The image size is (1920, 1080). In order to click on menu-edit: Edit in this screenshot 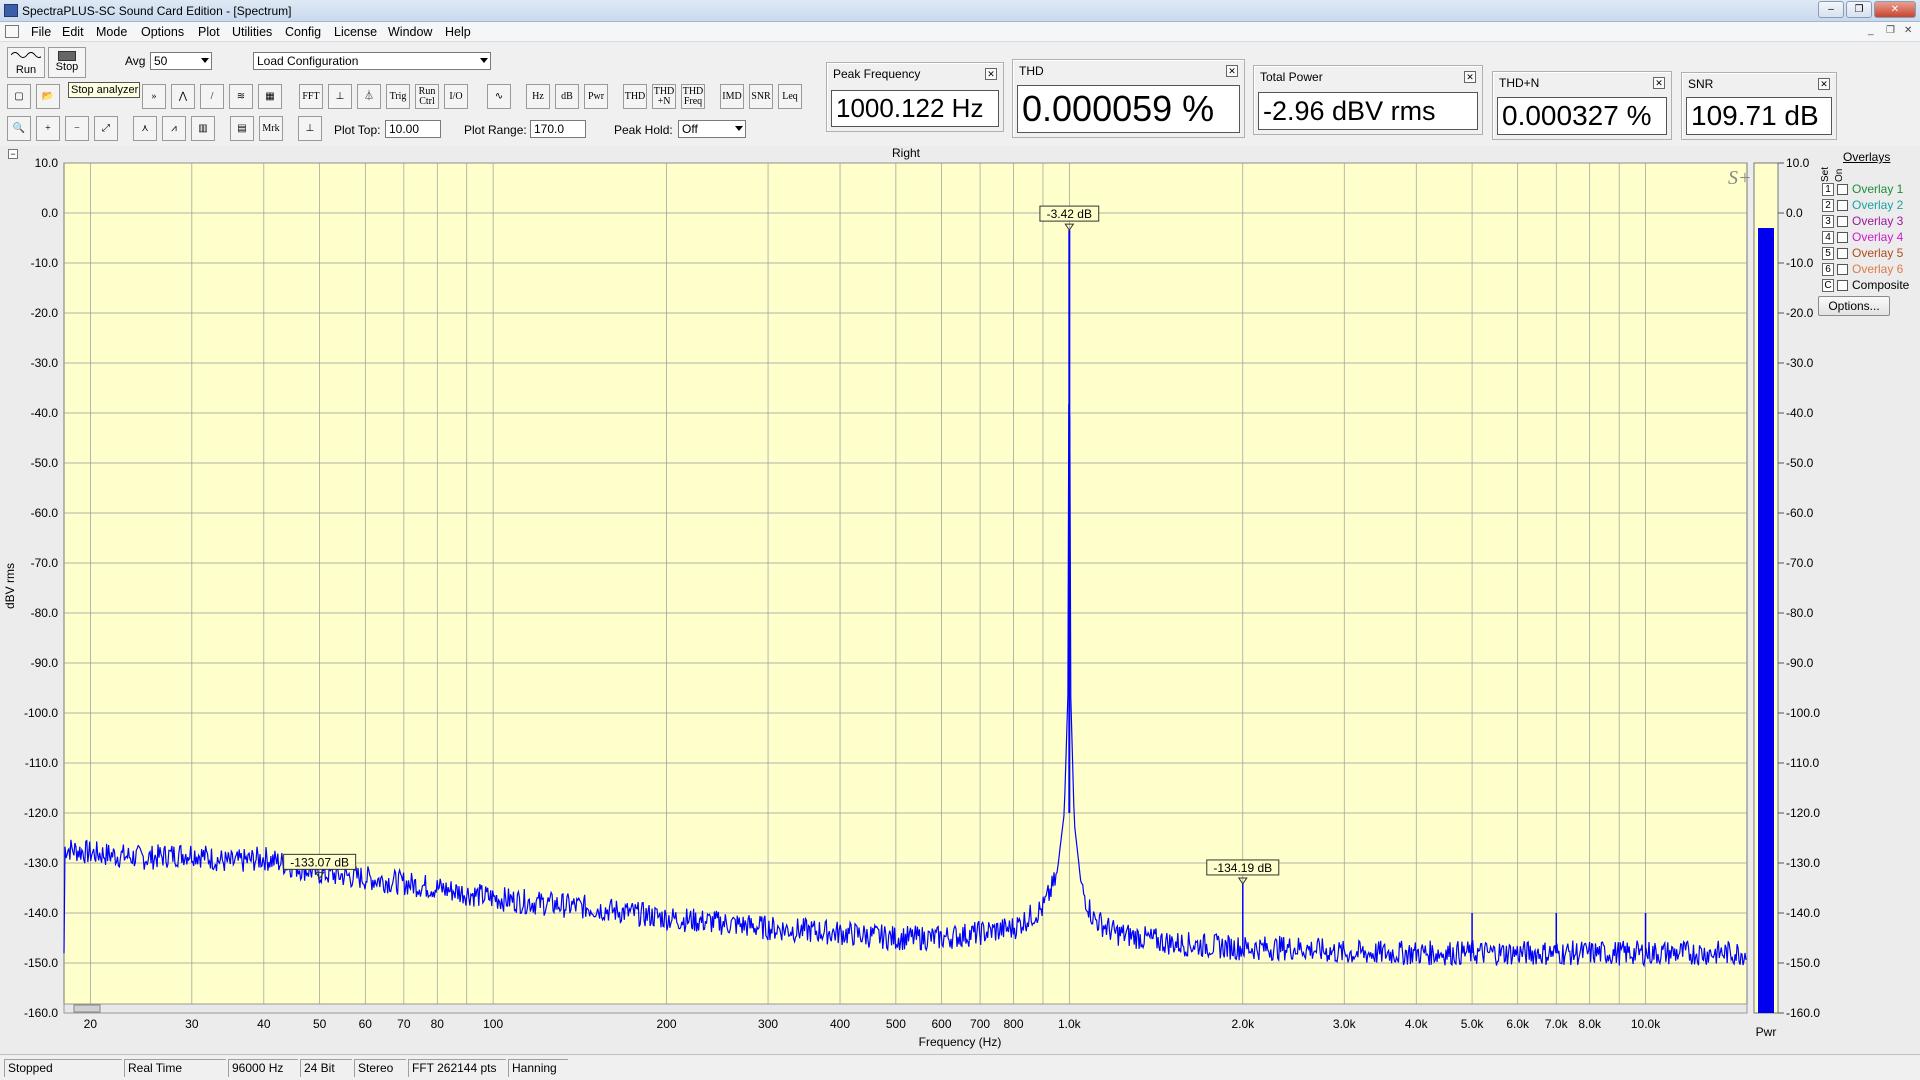, I will do `click(73, 32)`.